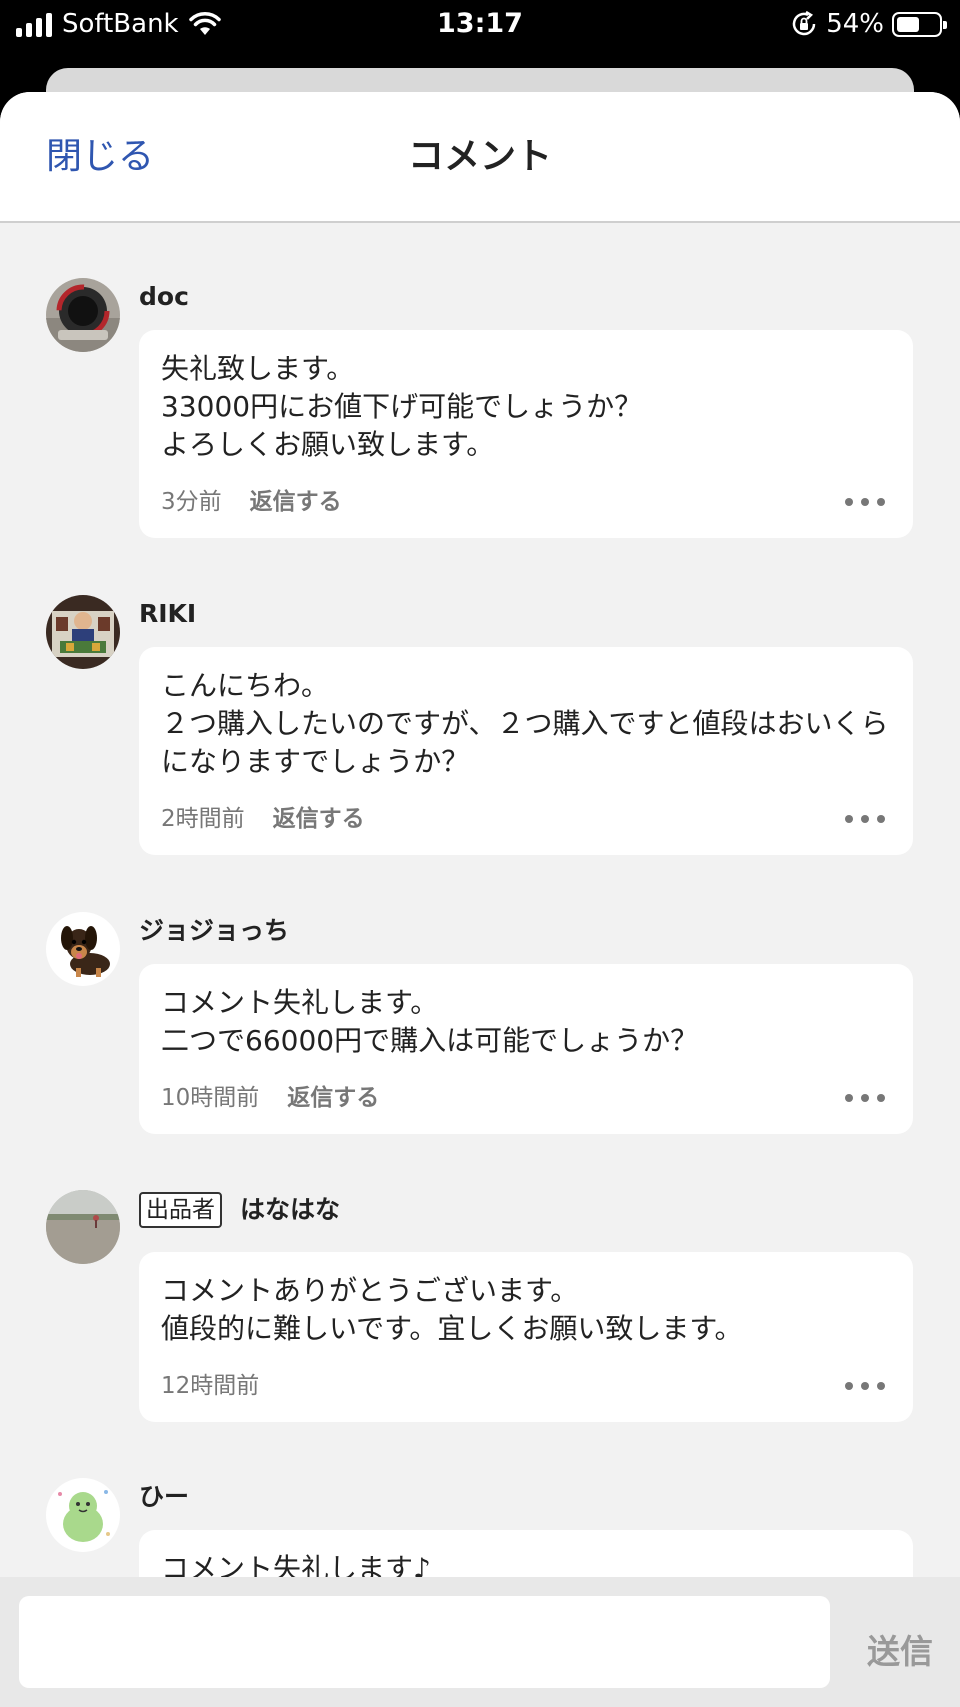 The image size is (960, 1707). I want to click on sheet-header: 閉じる コメント, so click(480, 157).